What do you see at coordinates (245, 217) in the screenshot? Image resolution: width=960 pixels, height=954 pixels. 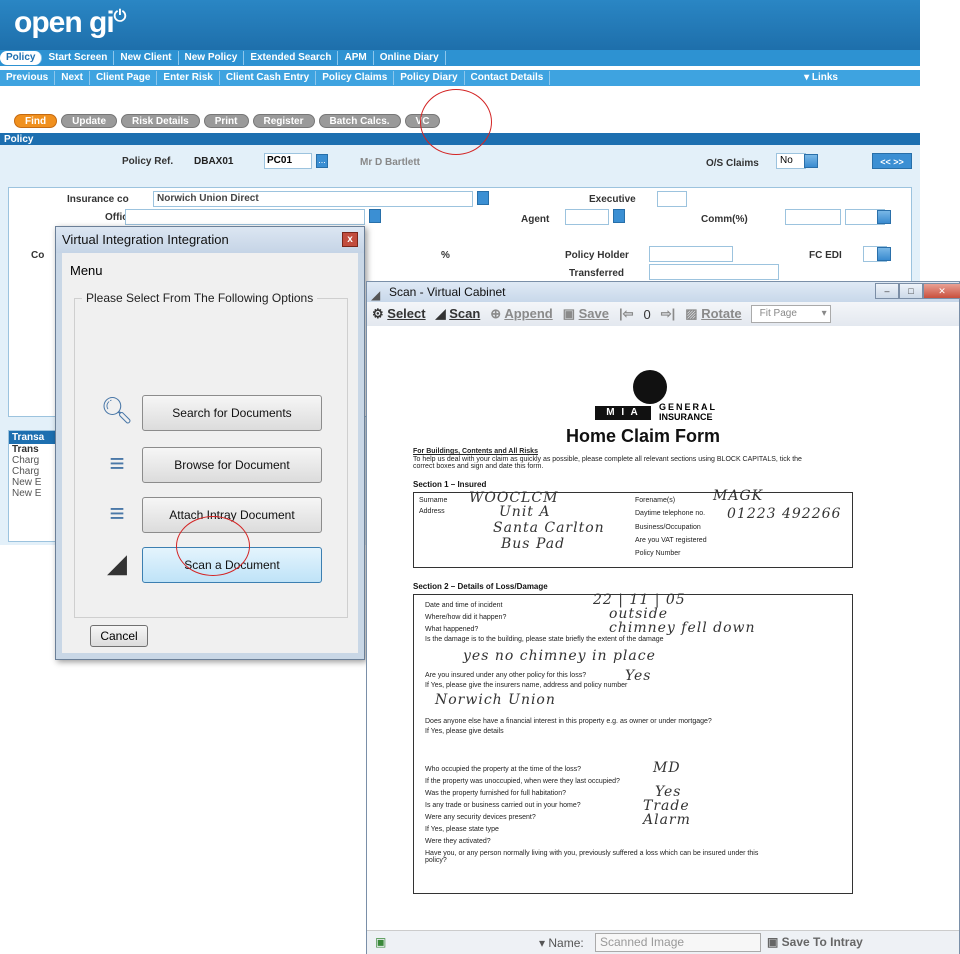 I see `office-field` at bounding box center [245, 217].